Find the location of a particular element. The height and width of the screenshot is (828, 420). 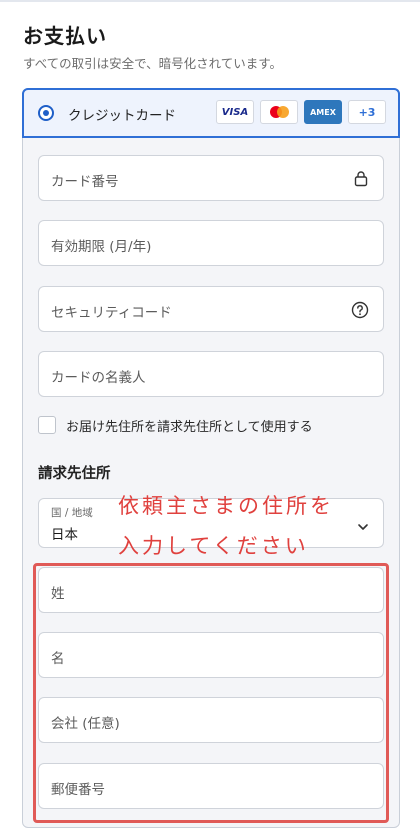

visa-logo: VISA is located at coordinates (235, 112).